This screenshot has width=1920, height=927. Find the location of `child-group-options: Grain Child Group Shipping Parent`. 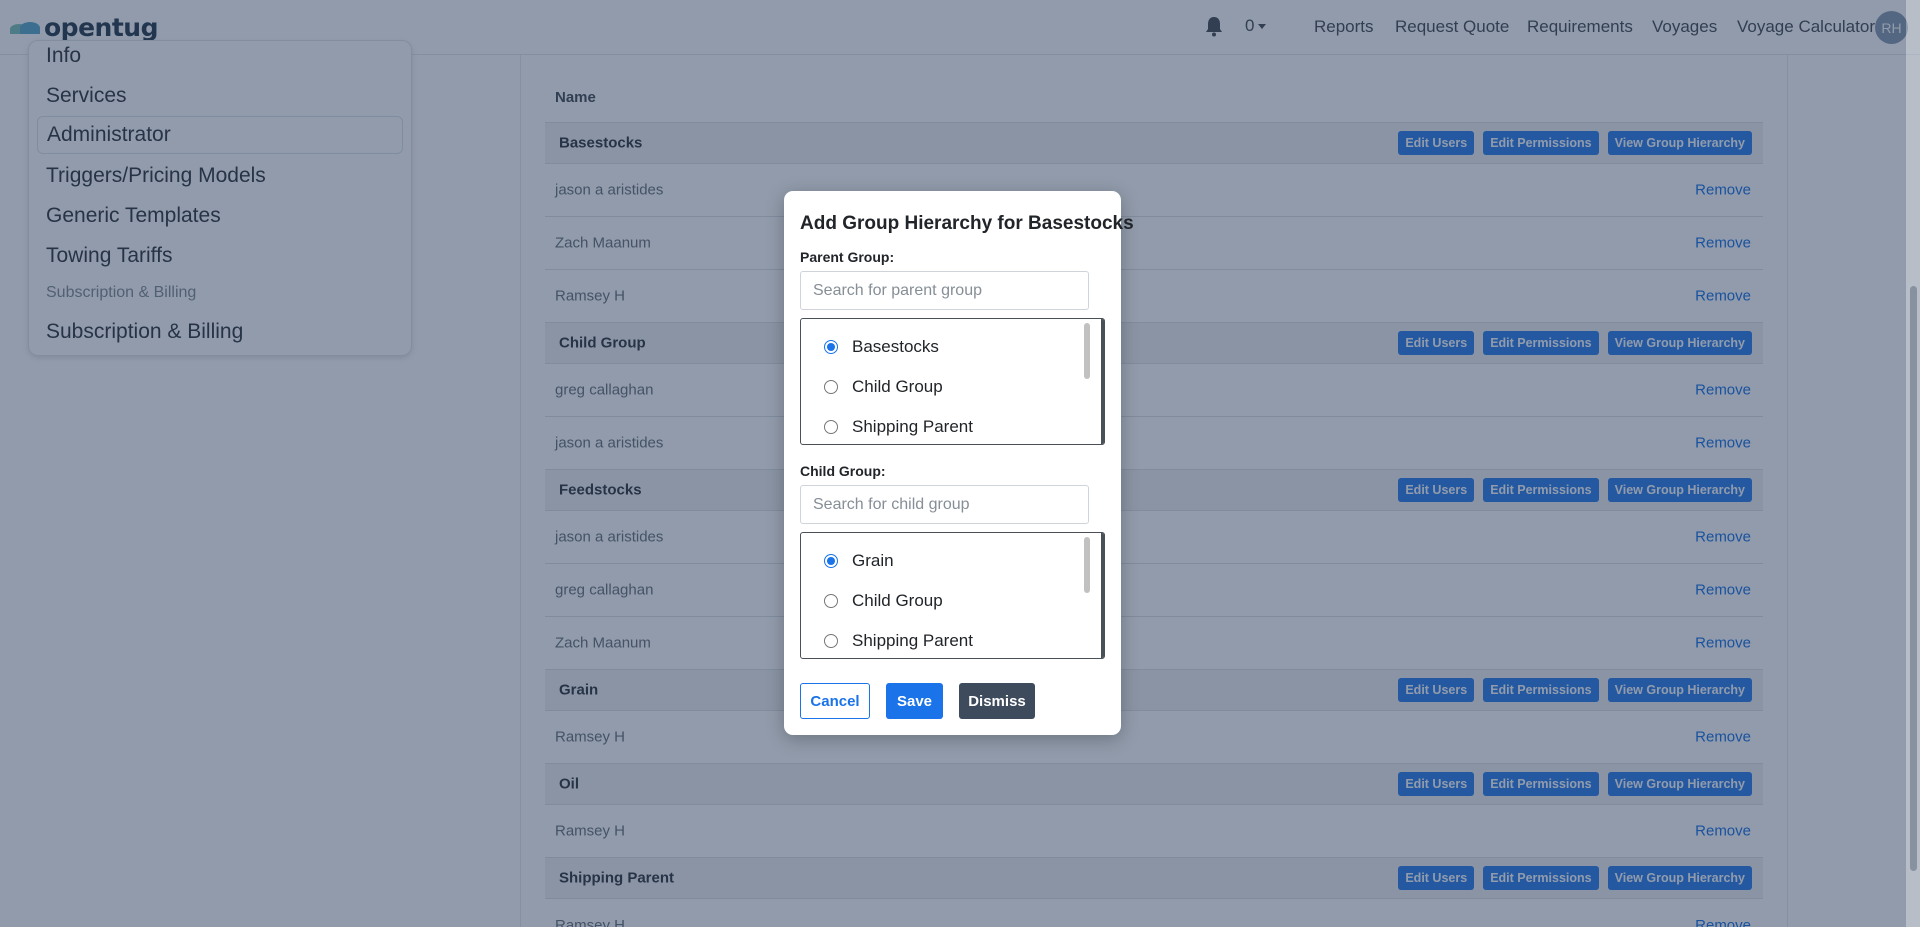

child-group-options: Grain Child Group Shipping Parent is located at coordinates (952, 595).